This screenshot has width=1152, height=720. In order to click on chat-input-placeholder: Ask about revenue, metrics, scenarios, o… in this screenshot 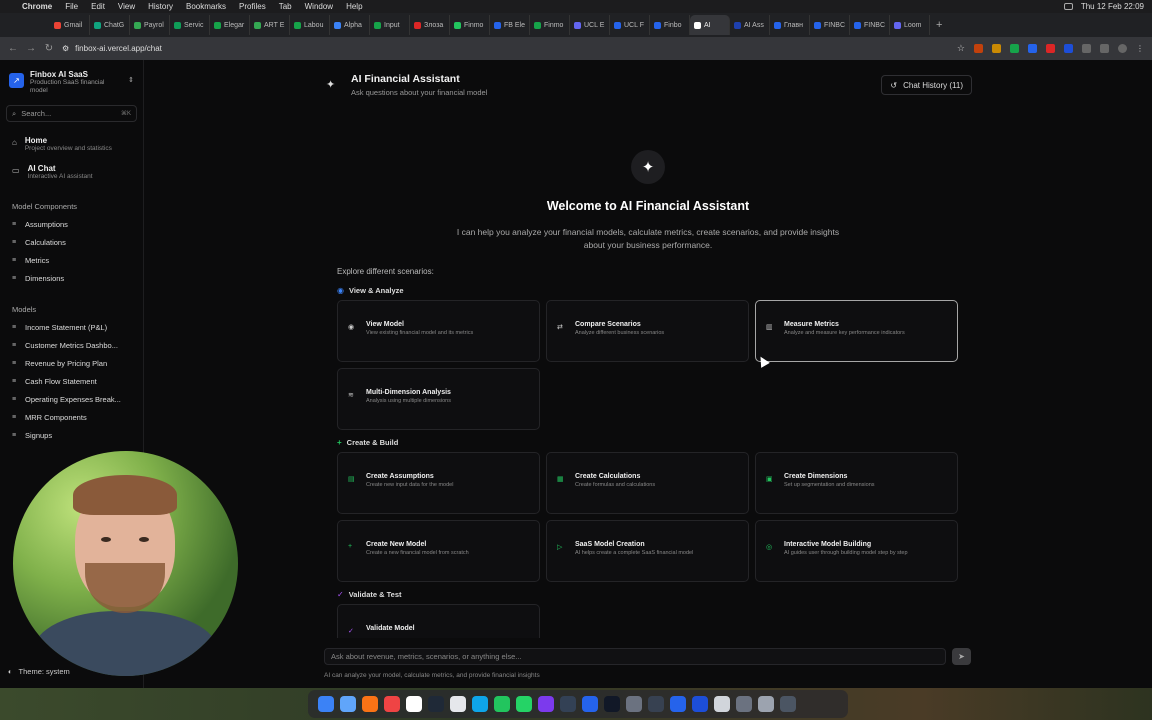, I will do `click(426, 656)`.